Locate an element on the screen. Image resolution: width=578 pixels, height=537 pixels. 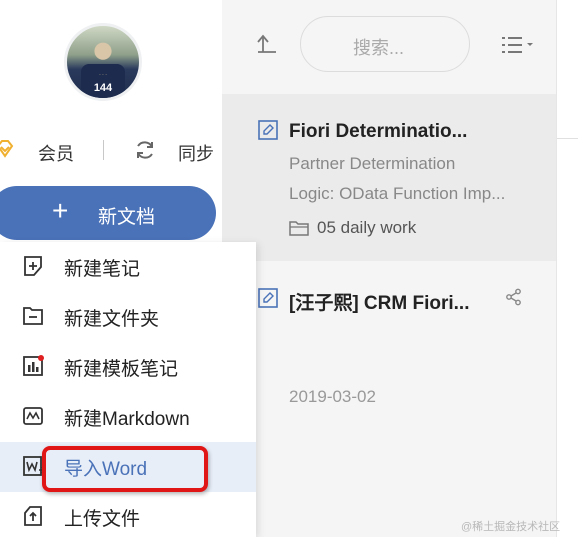
menu-item-label: 新建笔记 is located at coordinates (102, 269).